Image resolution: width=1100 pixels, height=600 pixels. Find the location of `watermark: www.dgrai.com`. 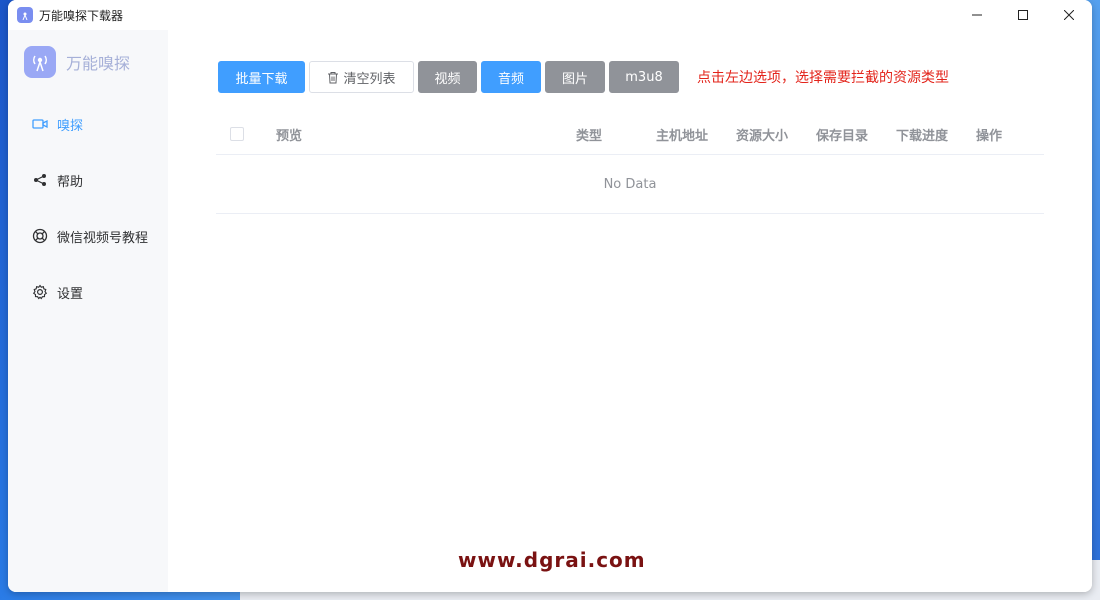

watermark: www.dgrai.com is located at coordinates (552, 560).